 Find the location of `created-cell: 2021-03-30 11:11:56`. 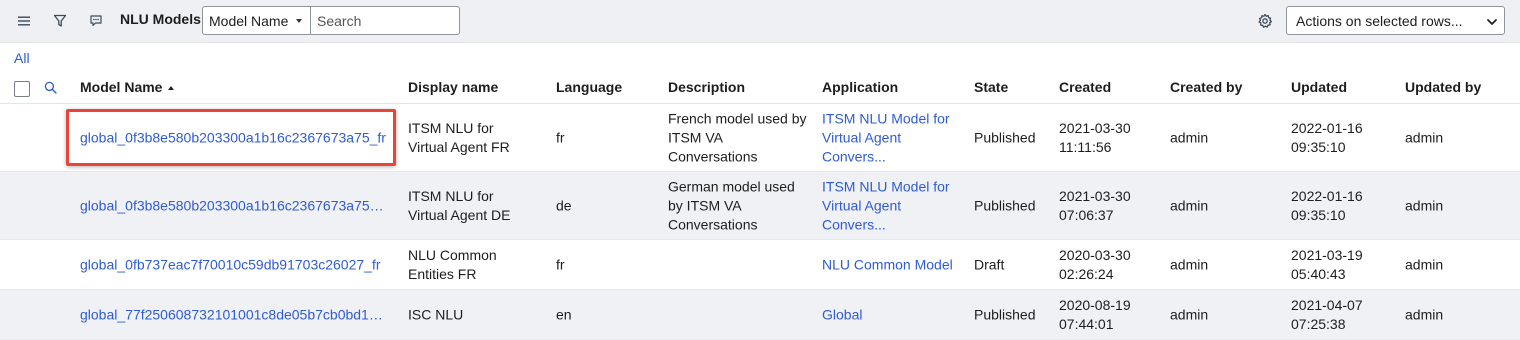

created-cell: 2021-03-30 11:11:56 is located at coordinates (1095, 138).